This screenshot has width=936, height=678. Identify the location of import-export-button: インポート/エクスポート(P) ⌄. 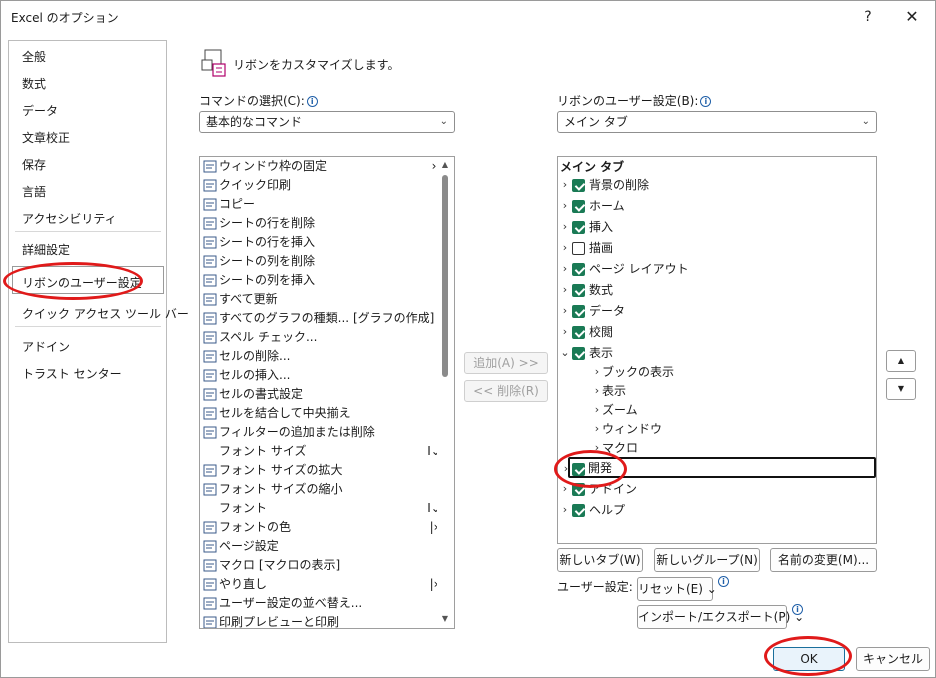
(720, 617).